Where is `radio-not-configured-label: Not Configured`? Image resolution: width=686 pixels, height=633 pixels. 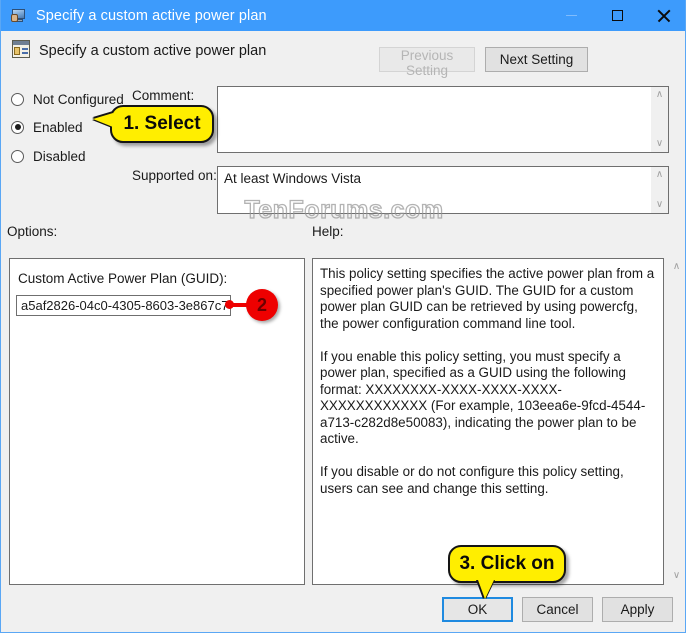
radio-not-configured-label: Not Configured is located at coordinates (78, 99).